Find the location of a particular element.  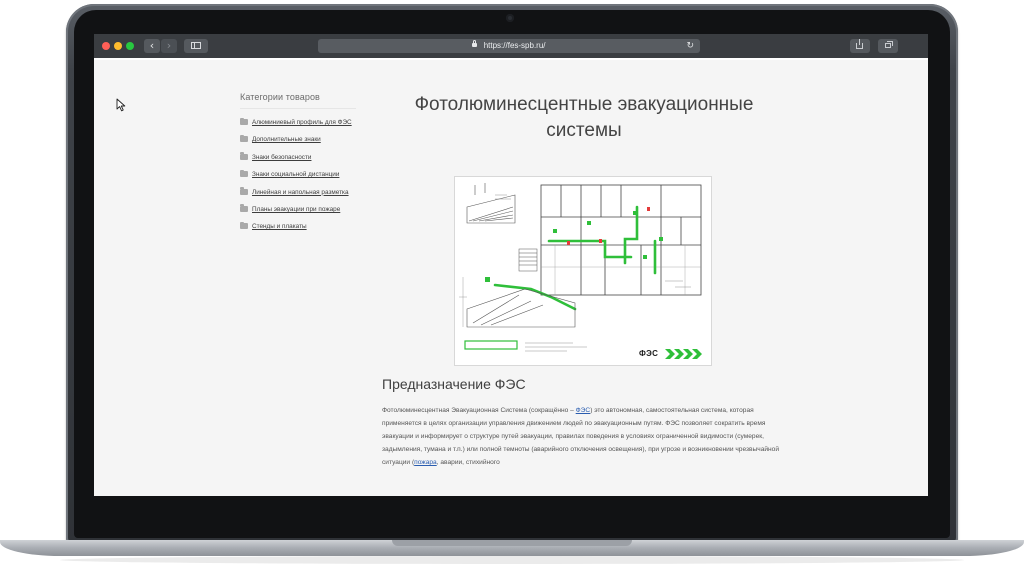

tabs-icon is located at coordinates (889, 44).